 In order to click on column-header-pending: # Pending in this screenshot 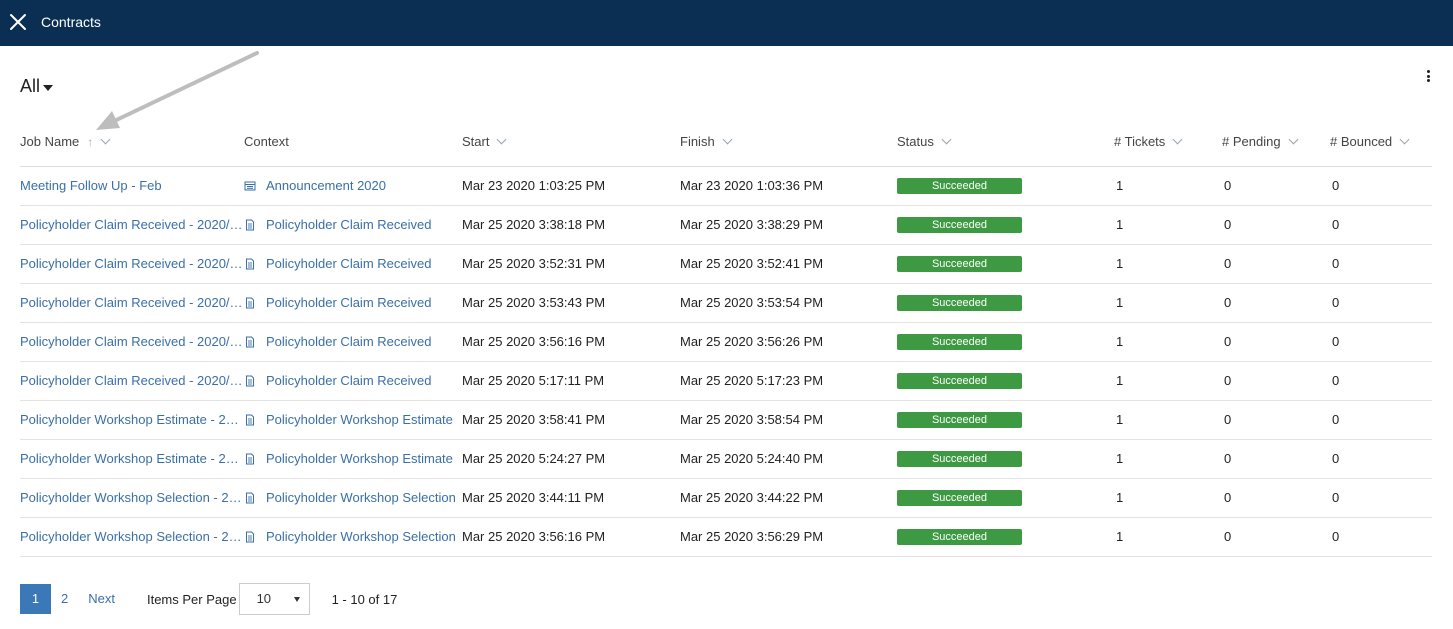, I will do `click(1276, 142)`.